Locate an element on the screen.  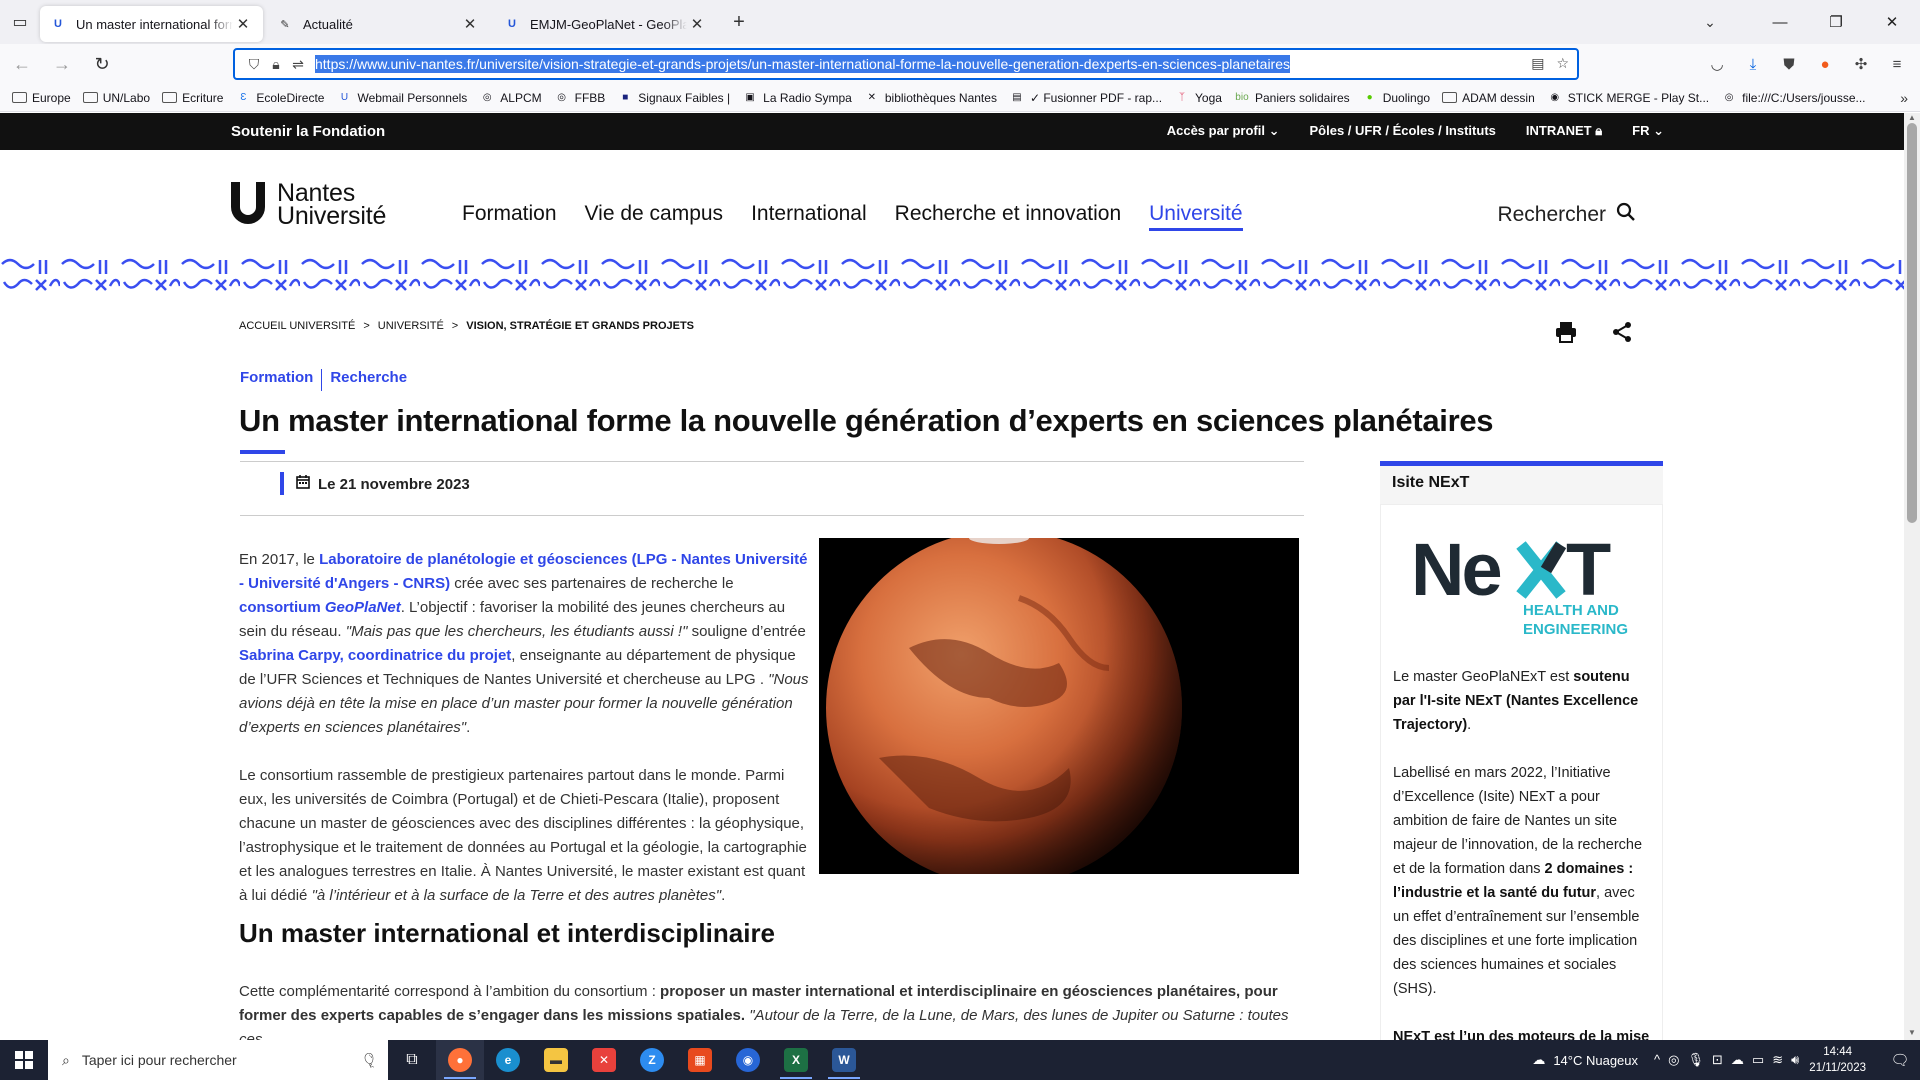
acces-profil-link: Accès par profil ⌄ is located at coordinates (1223, 131).